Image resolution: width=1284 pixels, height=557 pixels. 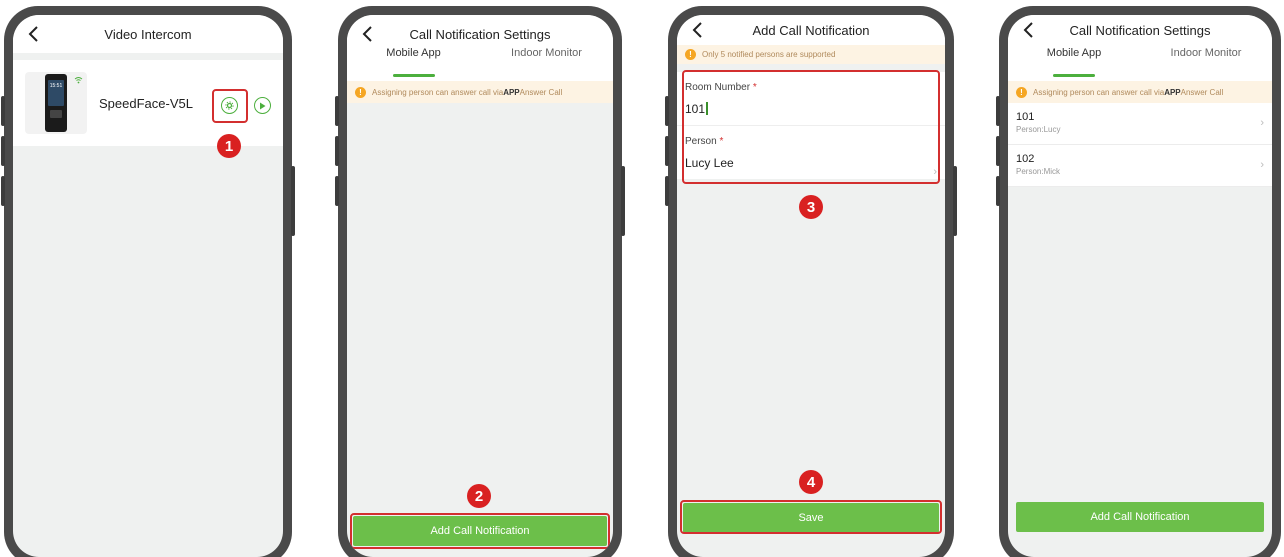 I want to click on add-call-notification-button: Add Call Notification, so click(x=1140, y=517).